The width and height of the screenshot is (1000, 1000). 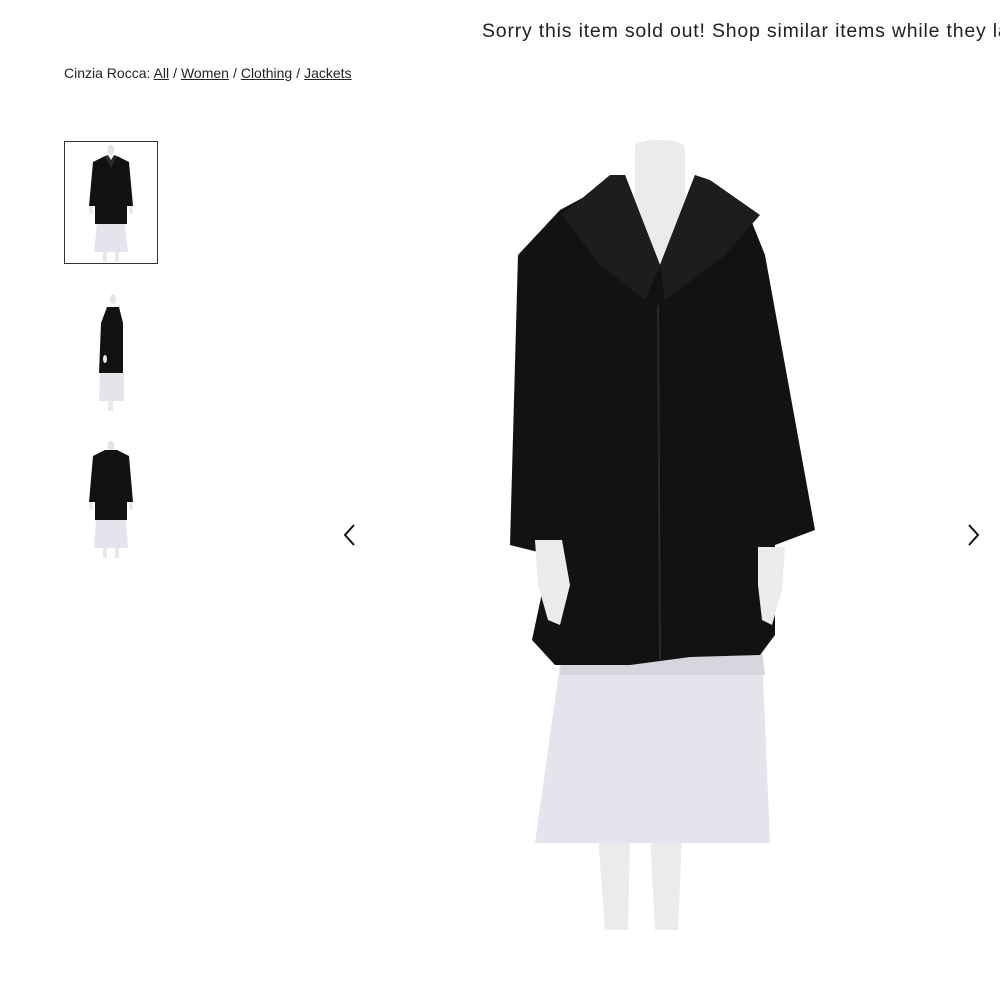 What do you see at coordinates (327, 73) in the screenshot?
I see `breadcrumb-link-jackets: Jackets` at bounding box center [327, 73].